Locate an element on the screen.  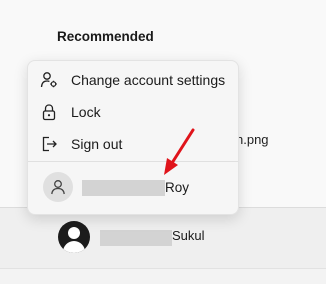
menu-separator is located at coordinates (133, 161).